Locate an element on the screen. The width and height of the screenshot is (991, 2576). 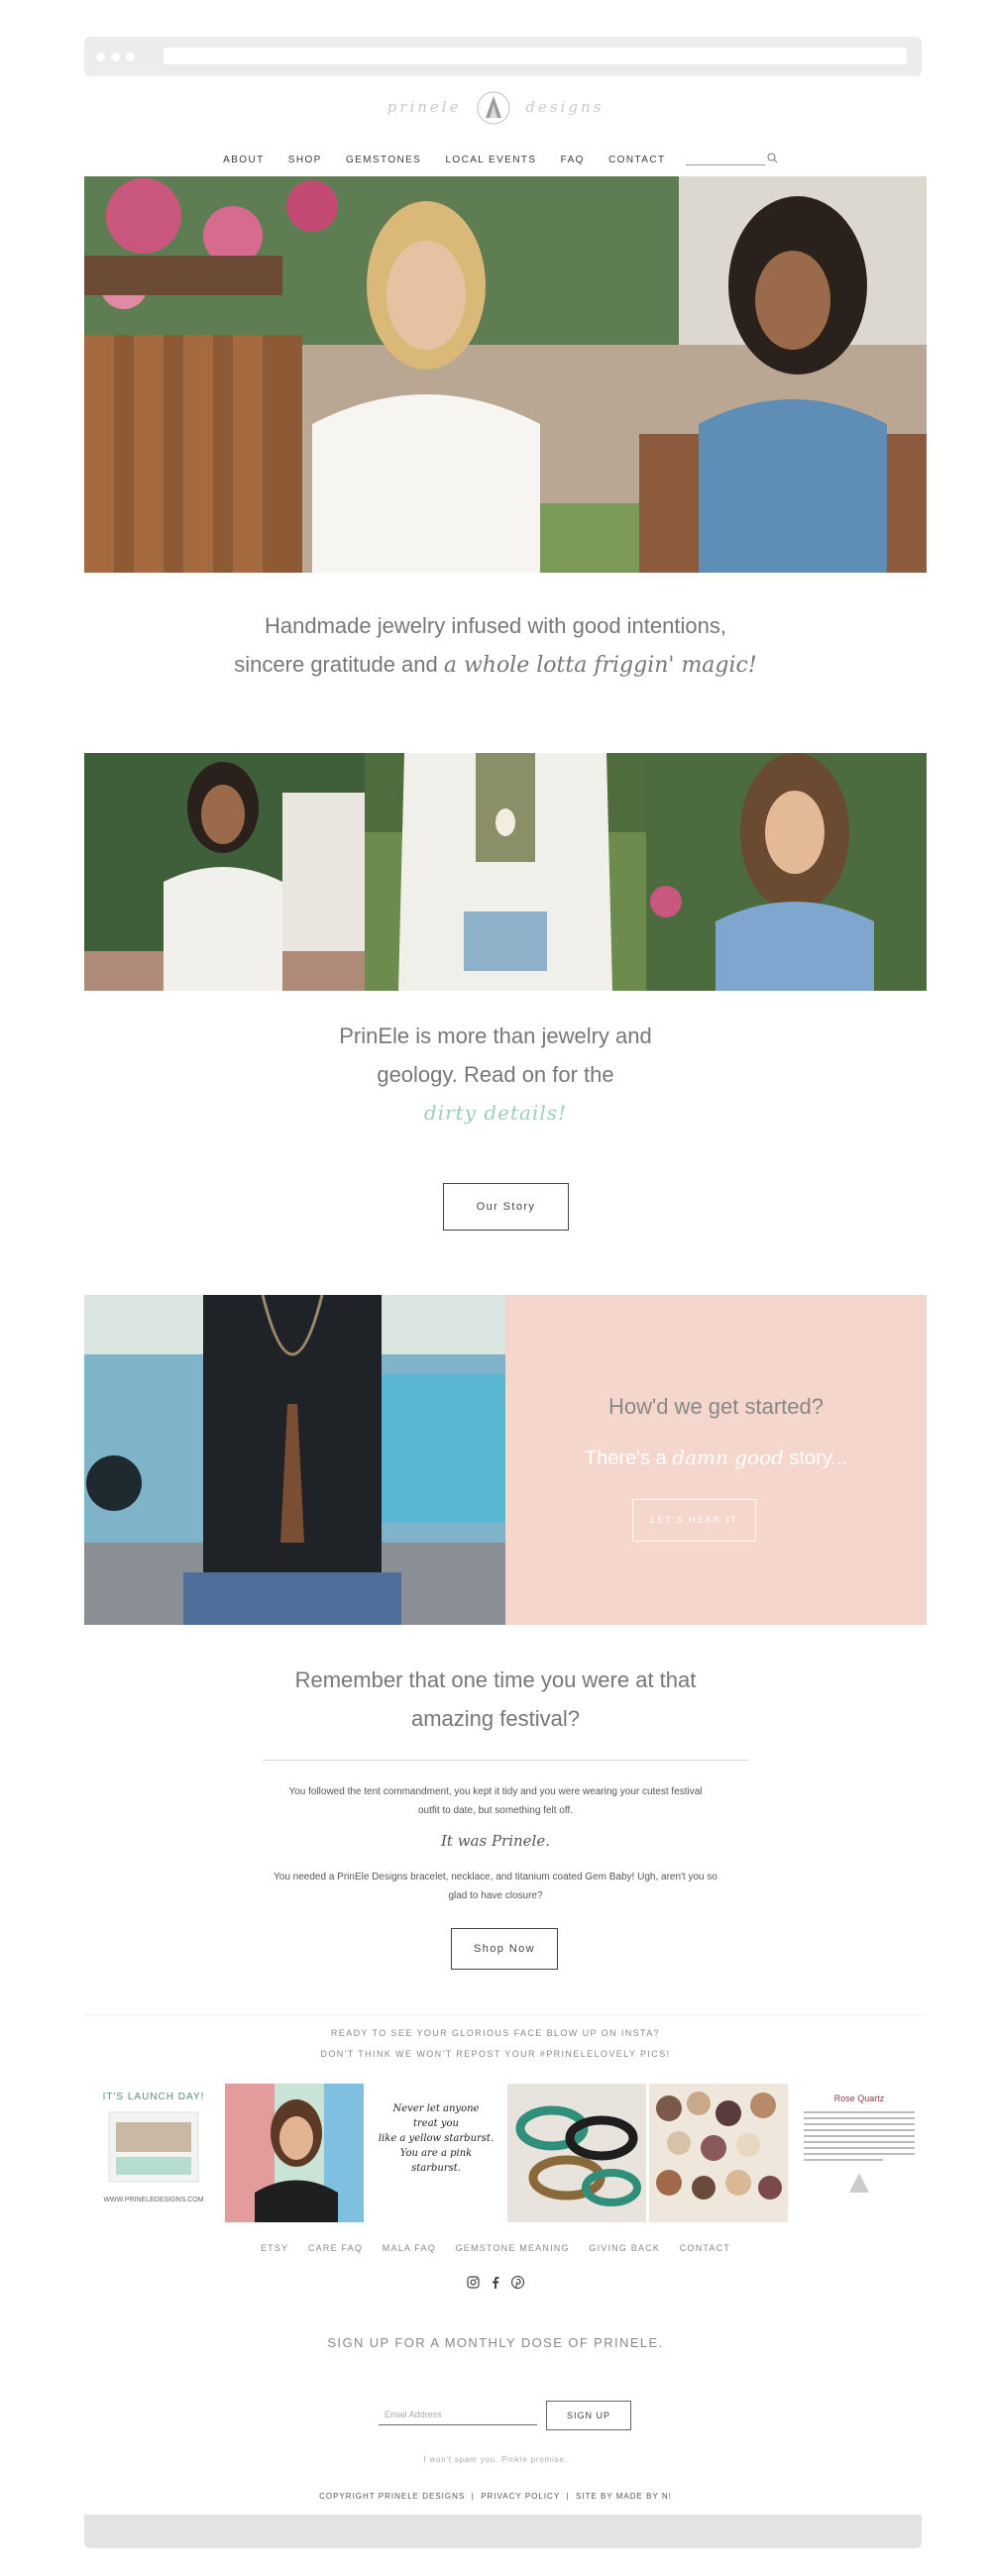
festival-heading-line-2: amazing festival? is located at coordinates (495, 1718).